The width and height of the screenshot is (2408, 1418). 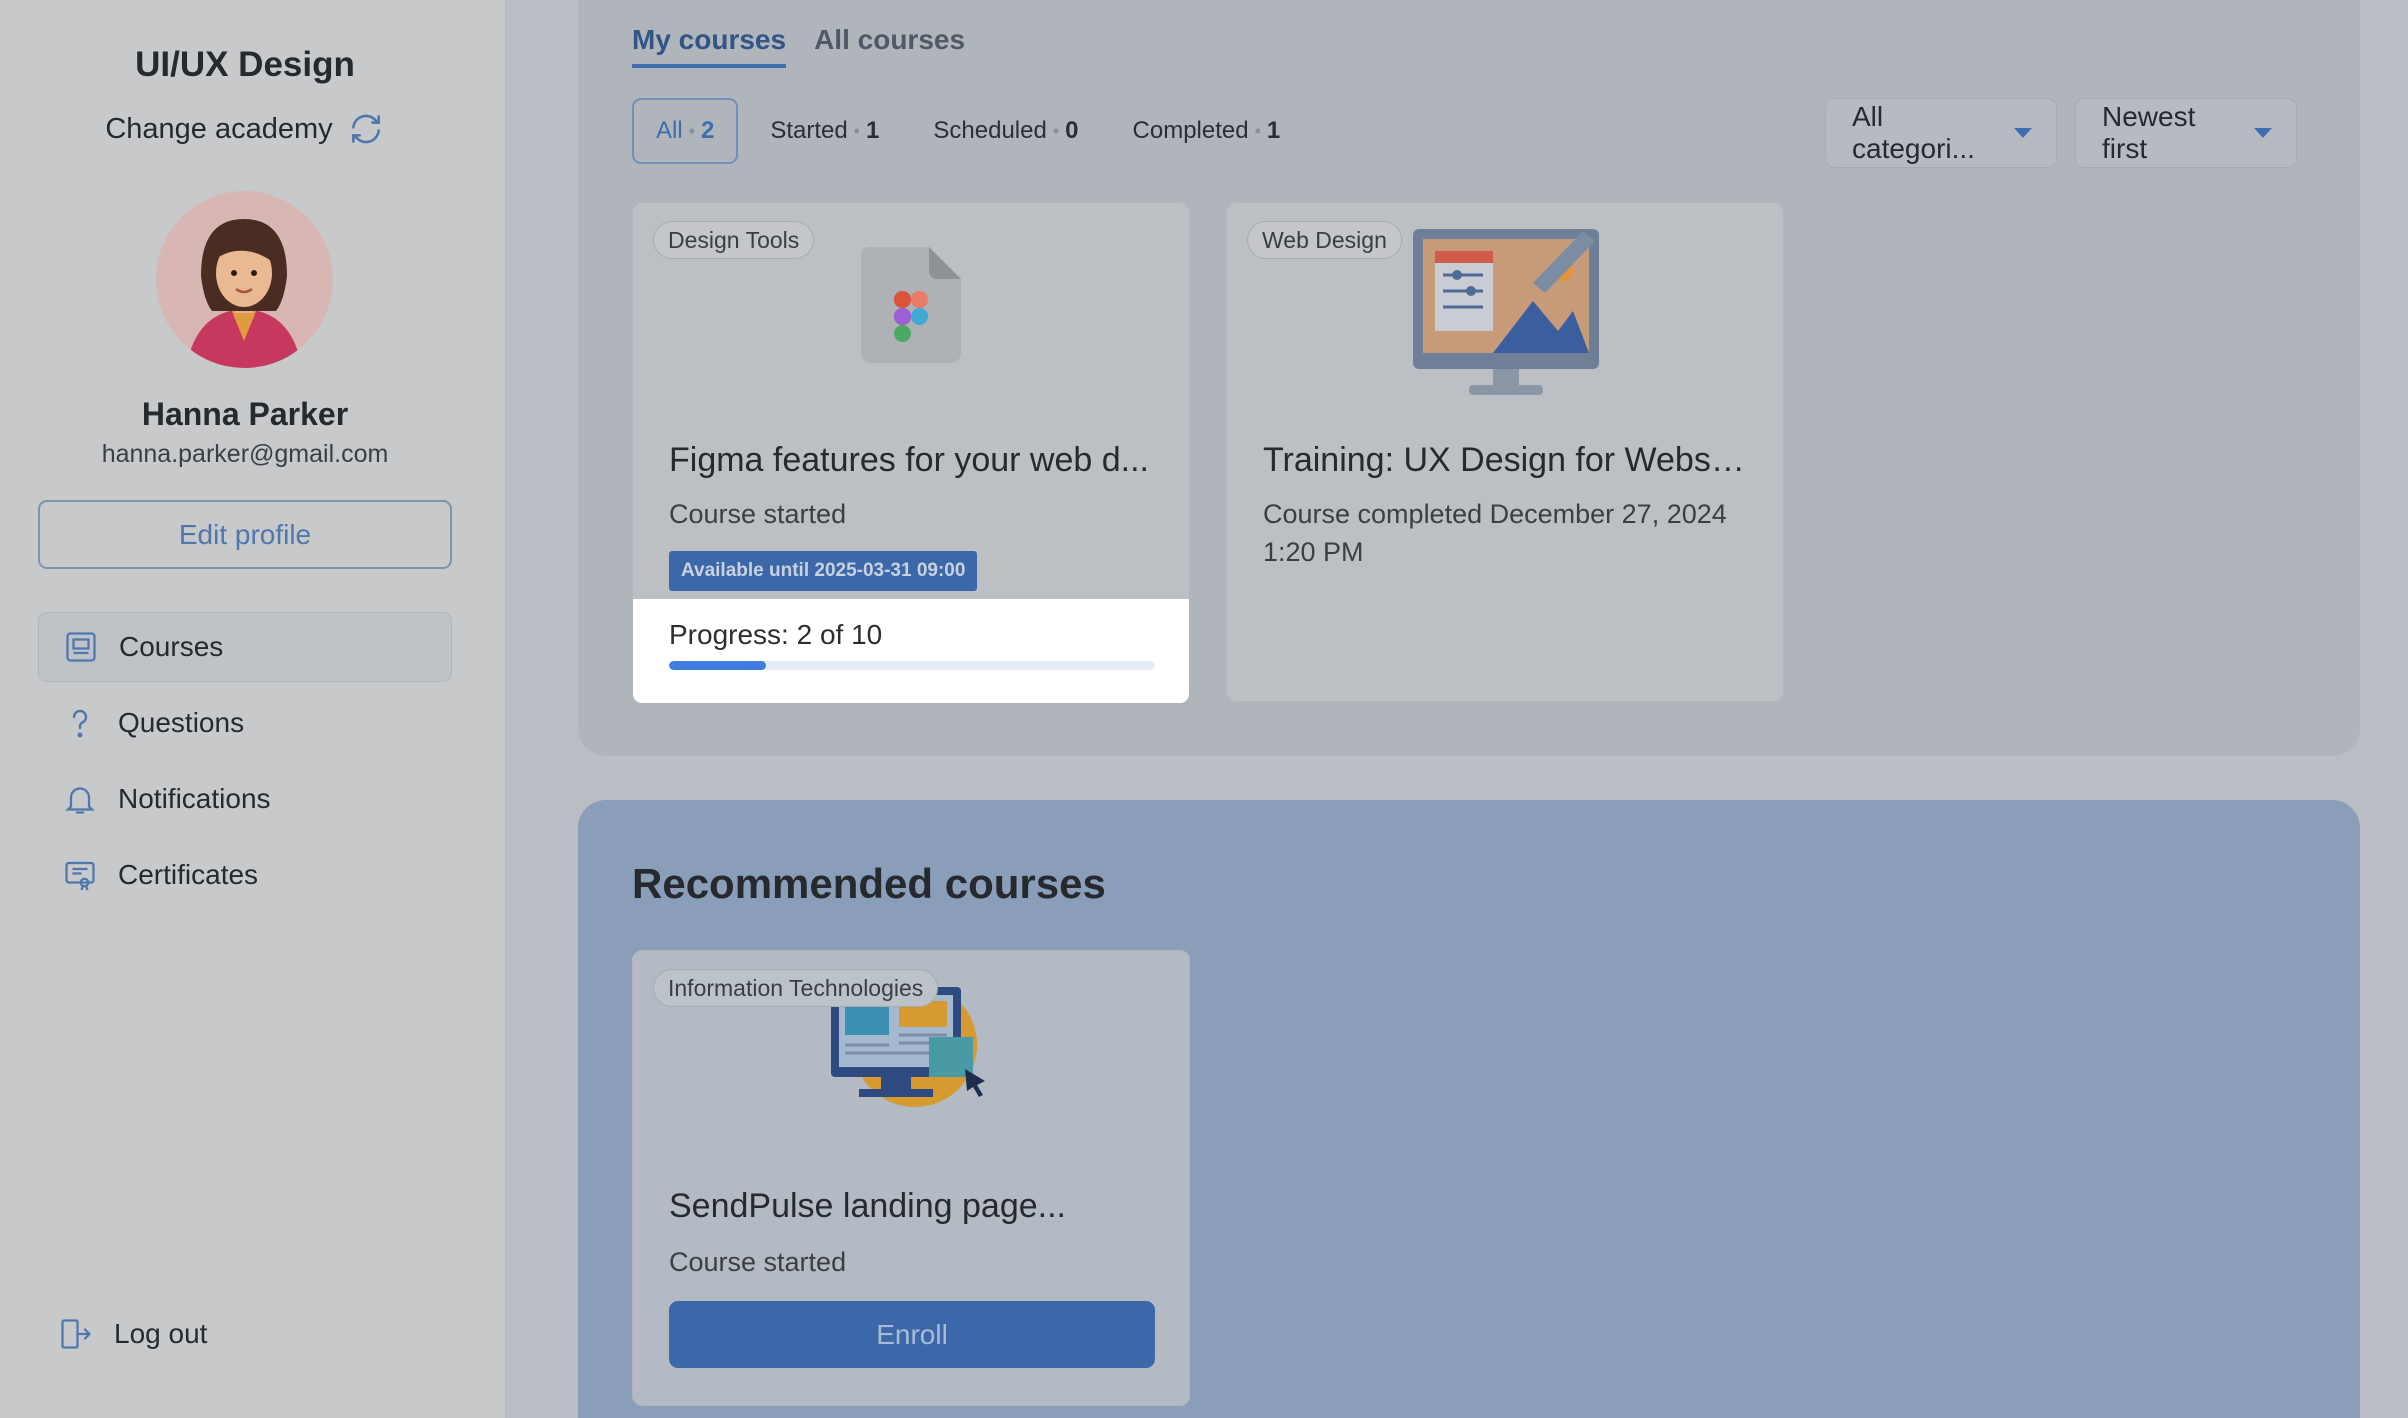 I want to click on academy-title: UI/UX Design, so click(x=245, y=64).